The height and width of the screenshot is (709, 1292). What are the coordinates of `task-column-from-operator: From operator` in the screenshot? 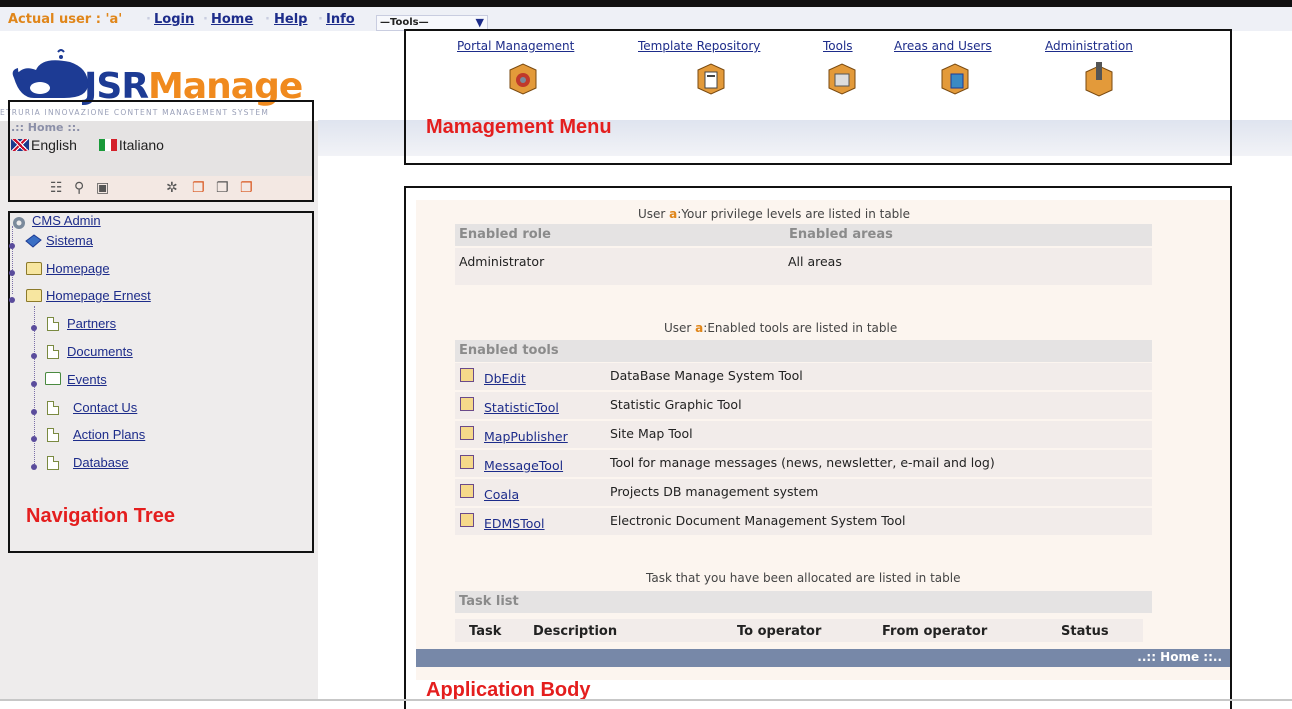 It's located at (935, 631).